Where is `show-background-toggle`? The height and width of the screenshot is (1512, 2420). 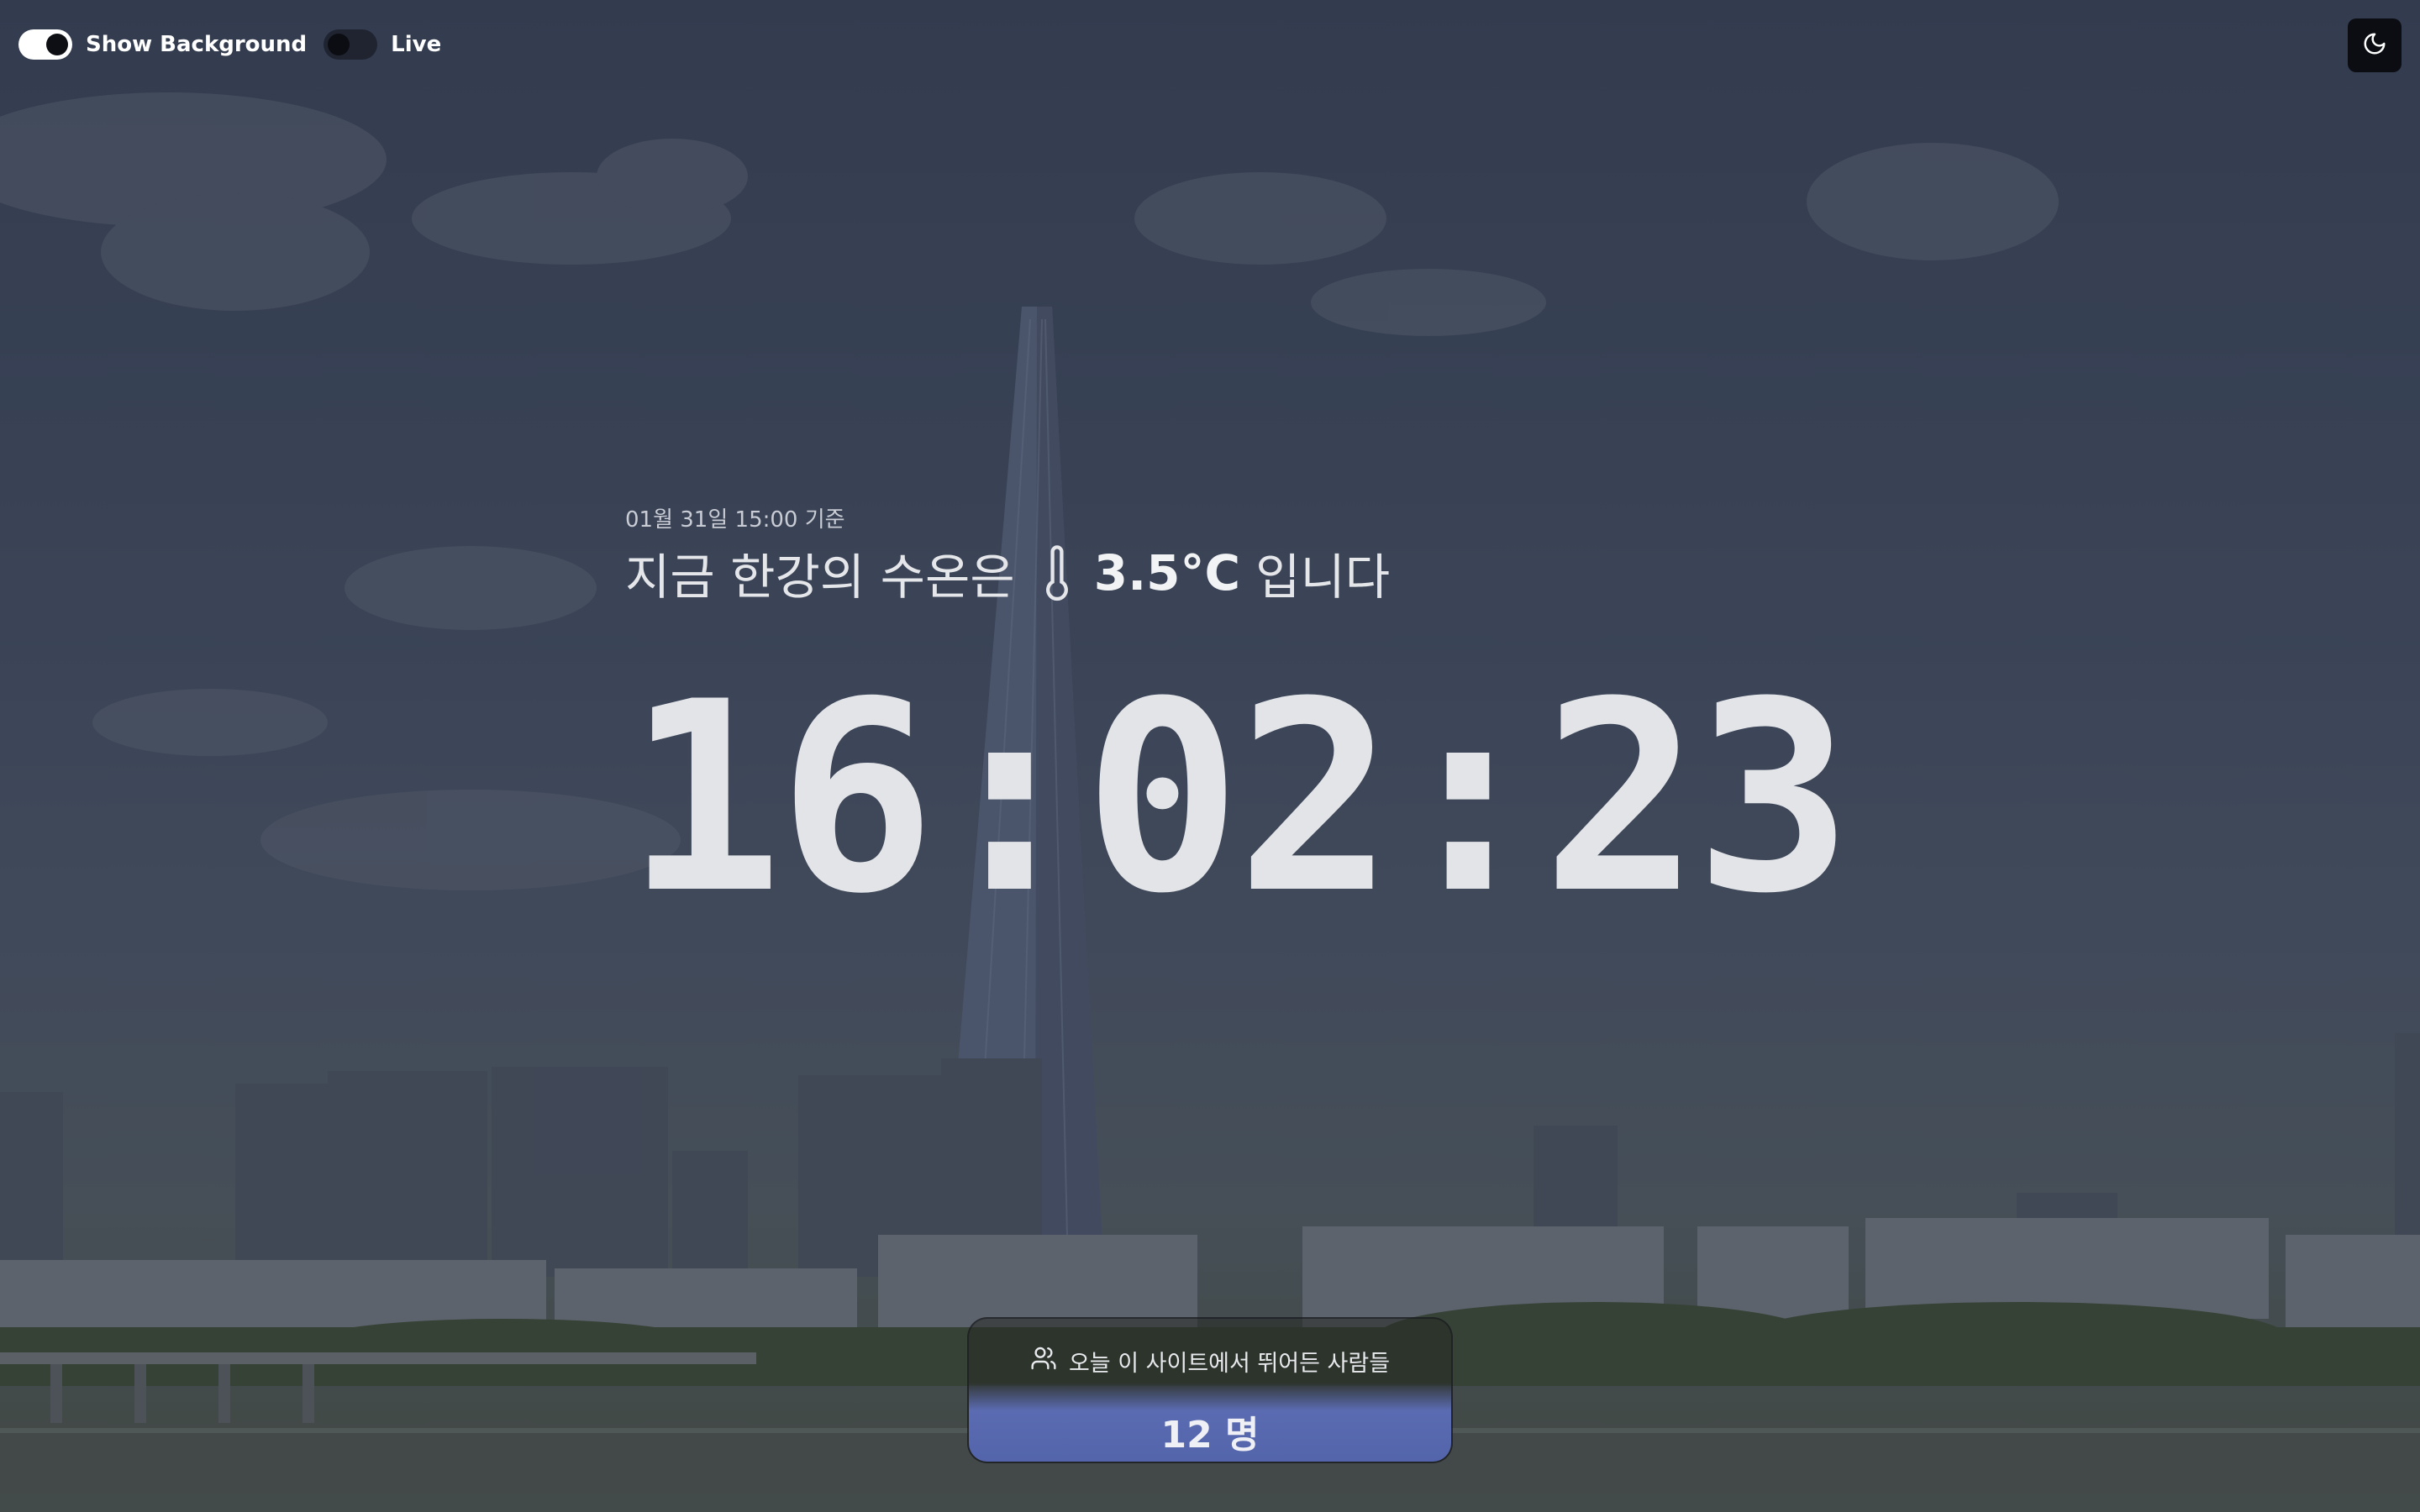 show-background-toggle is located at coordinates (45, 44).